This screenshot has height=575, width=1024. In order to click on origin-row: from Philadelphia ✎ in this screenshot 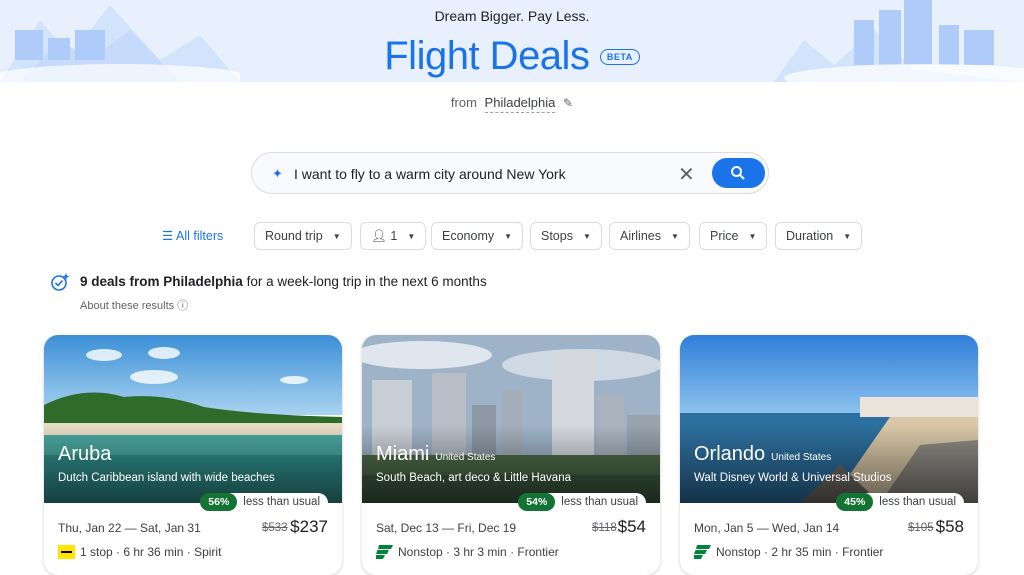, I will do `click(512, 104)`.